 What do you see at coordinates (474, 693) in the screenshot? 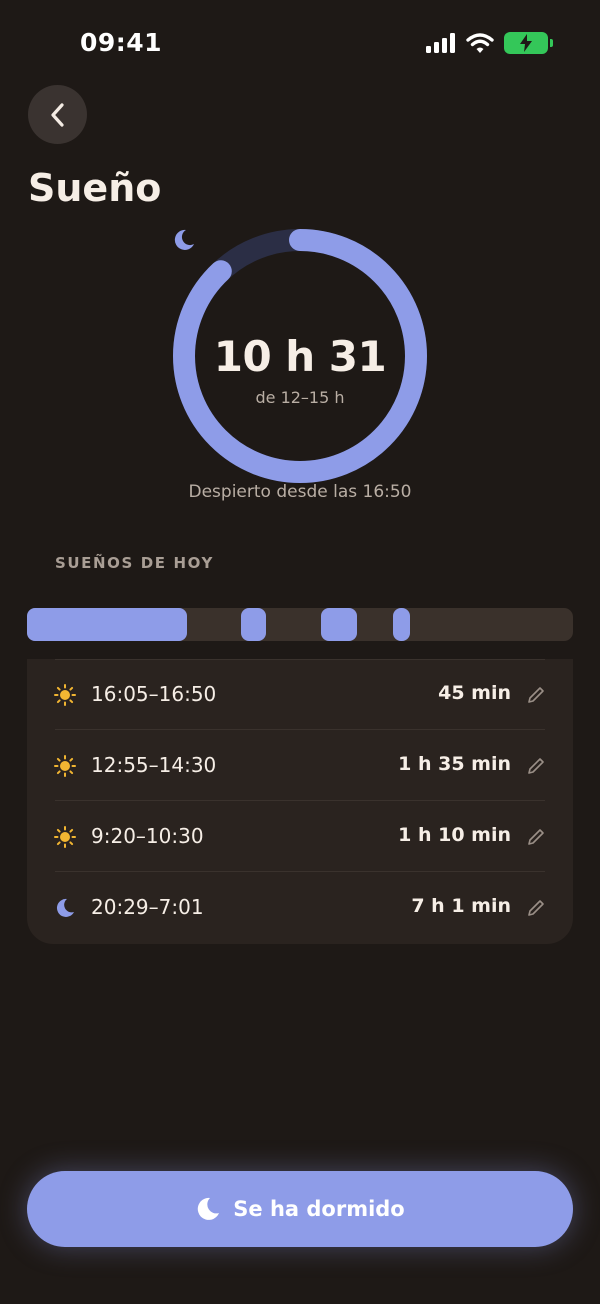
I see `session-duration: 45 min` at bounding box center [474, 693].